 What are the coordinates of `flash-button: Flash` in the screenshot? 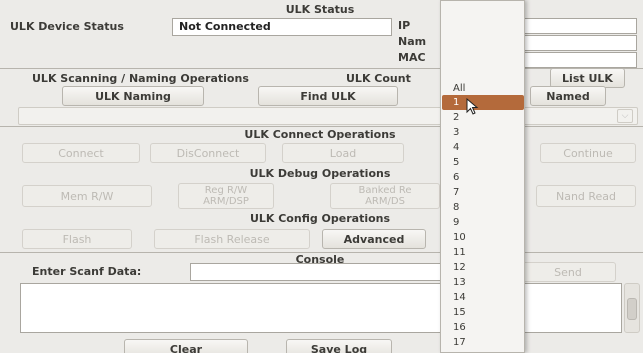 It's located at (77, 239).